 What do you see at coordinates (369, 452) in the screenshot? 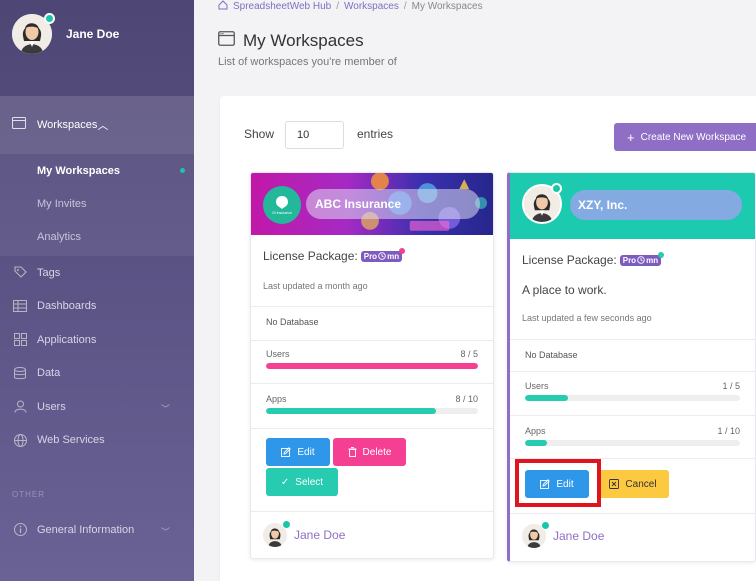
I see `delete-button: Delete` at bounding box center [369, 452].